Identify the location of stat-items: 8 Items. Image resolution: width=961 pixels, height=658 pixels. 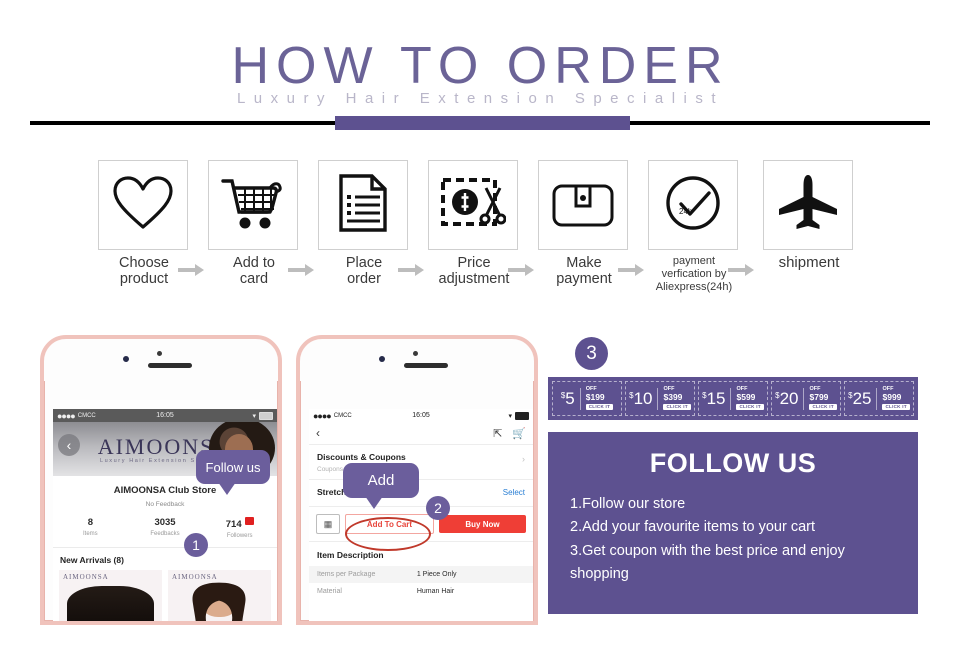
(90, 528).